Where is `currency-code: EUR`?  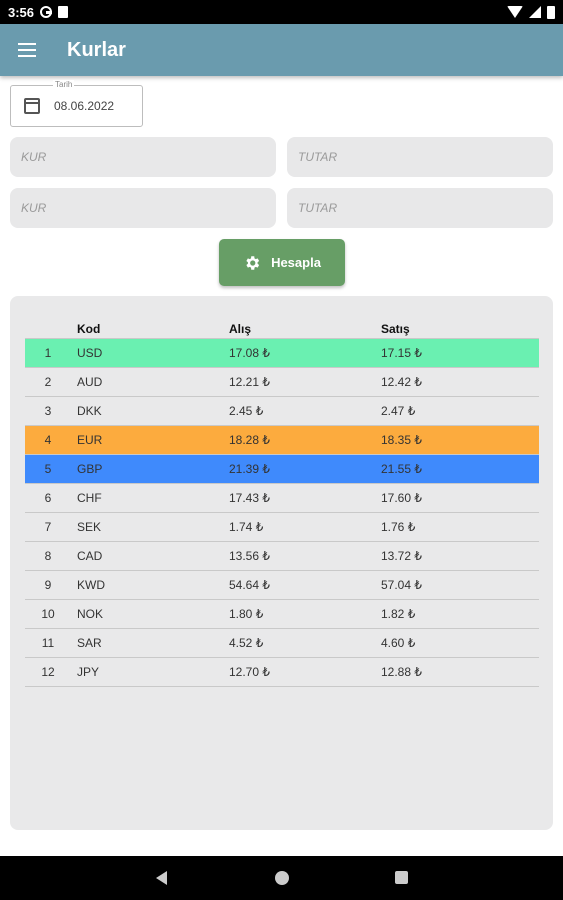 currency-code: EUR is located at coordinates (90, 440).